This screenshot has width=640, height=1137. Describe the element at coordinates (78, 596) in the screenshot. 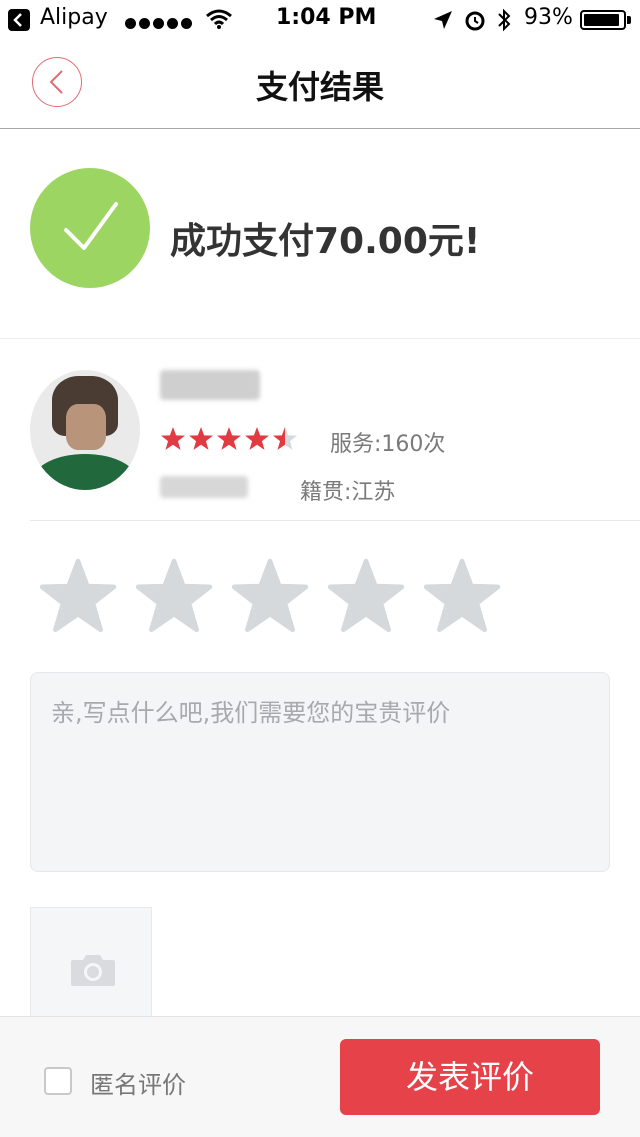

I see `rate-star-1-icon` at that location.